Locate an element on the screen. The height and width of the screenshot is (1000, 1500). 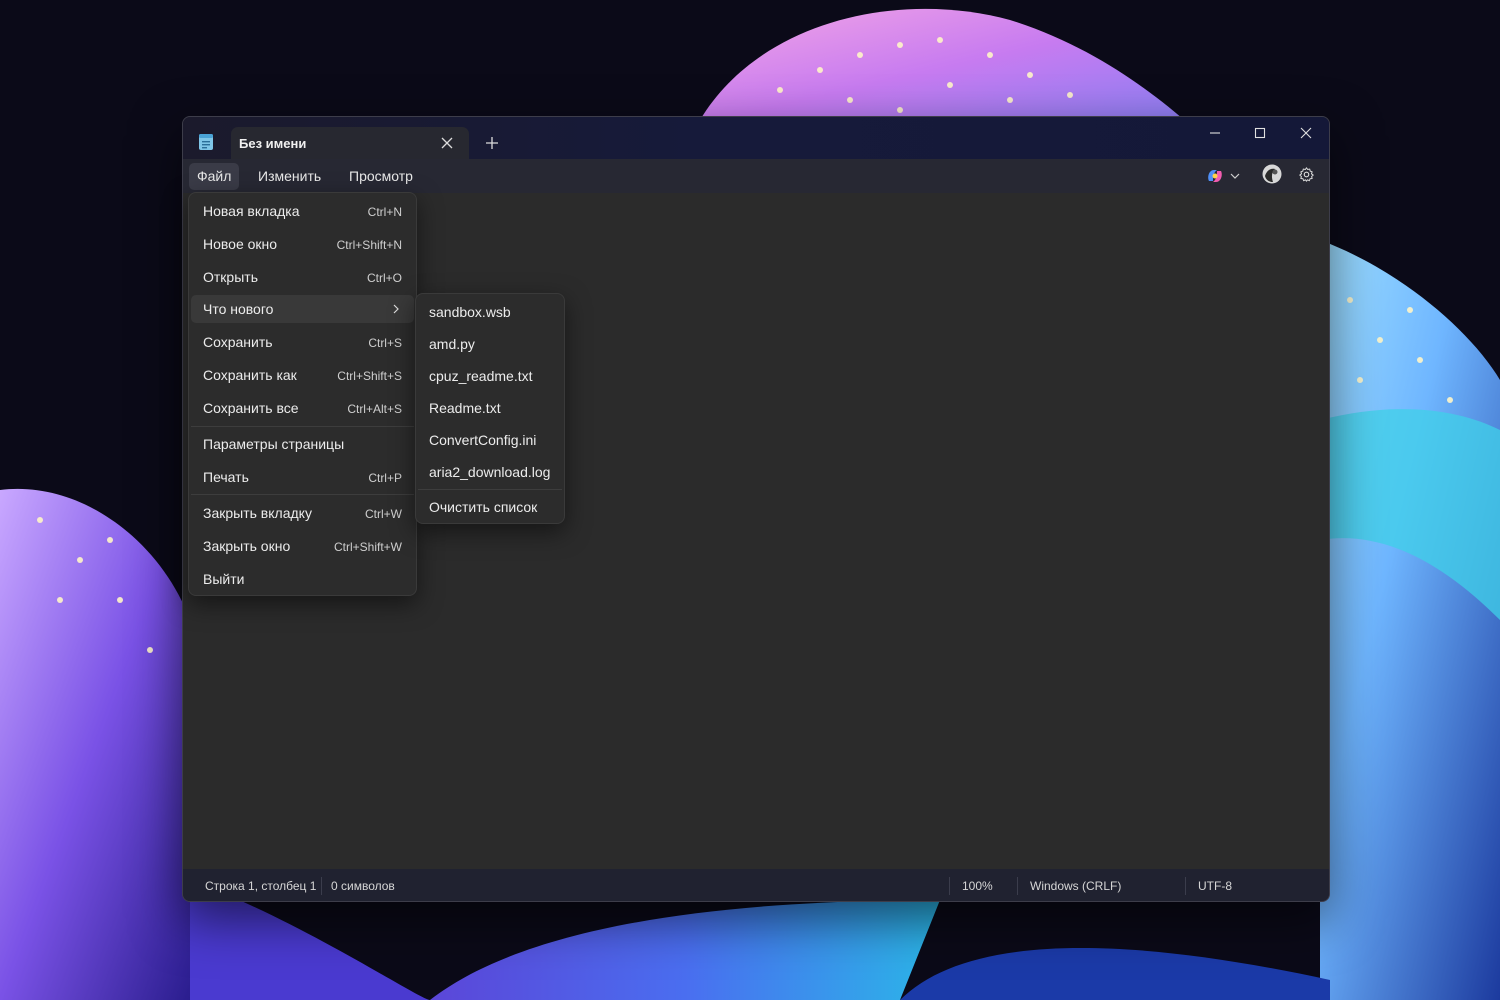
menu-item-save: Сохранить Ctrl+S is located at coordinates (302, 342).